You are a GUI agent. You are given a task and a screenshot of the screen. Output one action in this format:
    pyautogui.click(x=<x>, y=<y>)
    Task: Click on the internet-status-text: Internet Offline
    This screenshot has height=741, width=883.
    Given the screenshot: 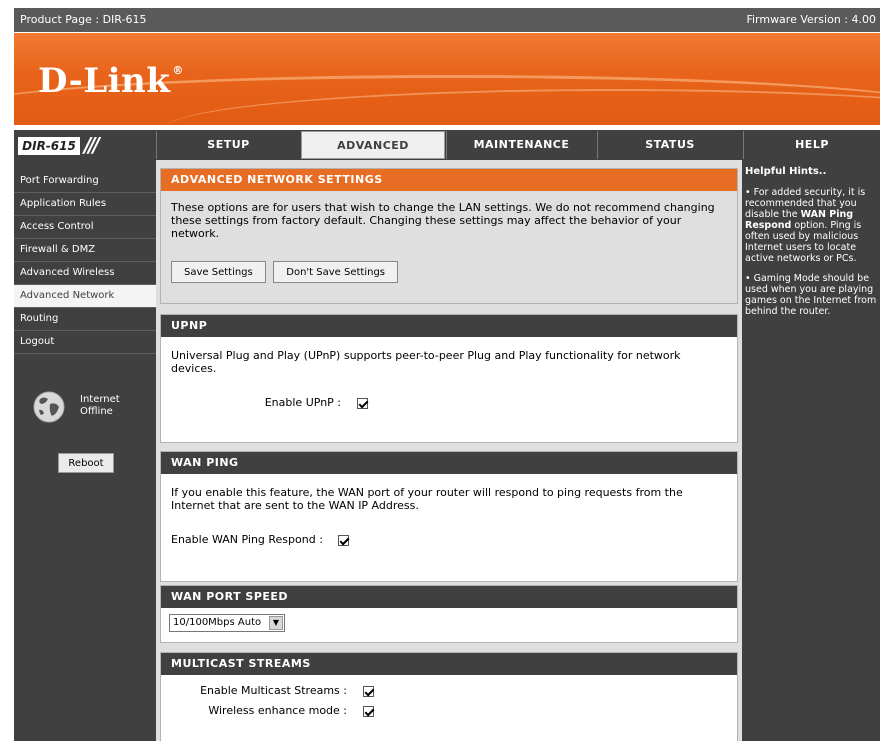 What is the action you would take?
    pyautogui.click(x=100, y=405)
    